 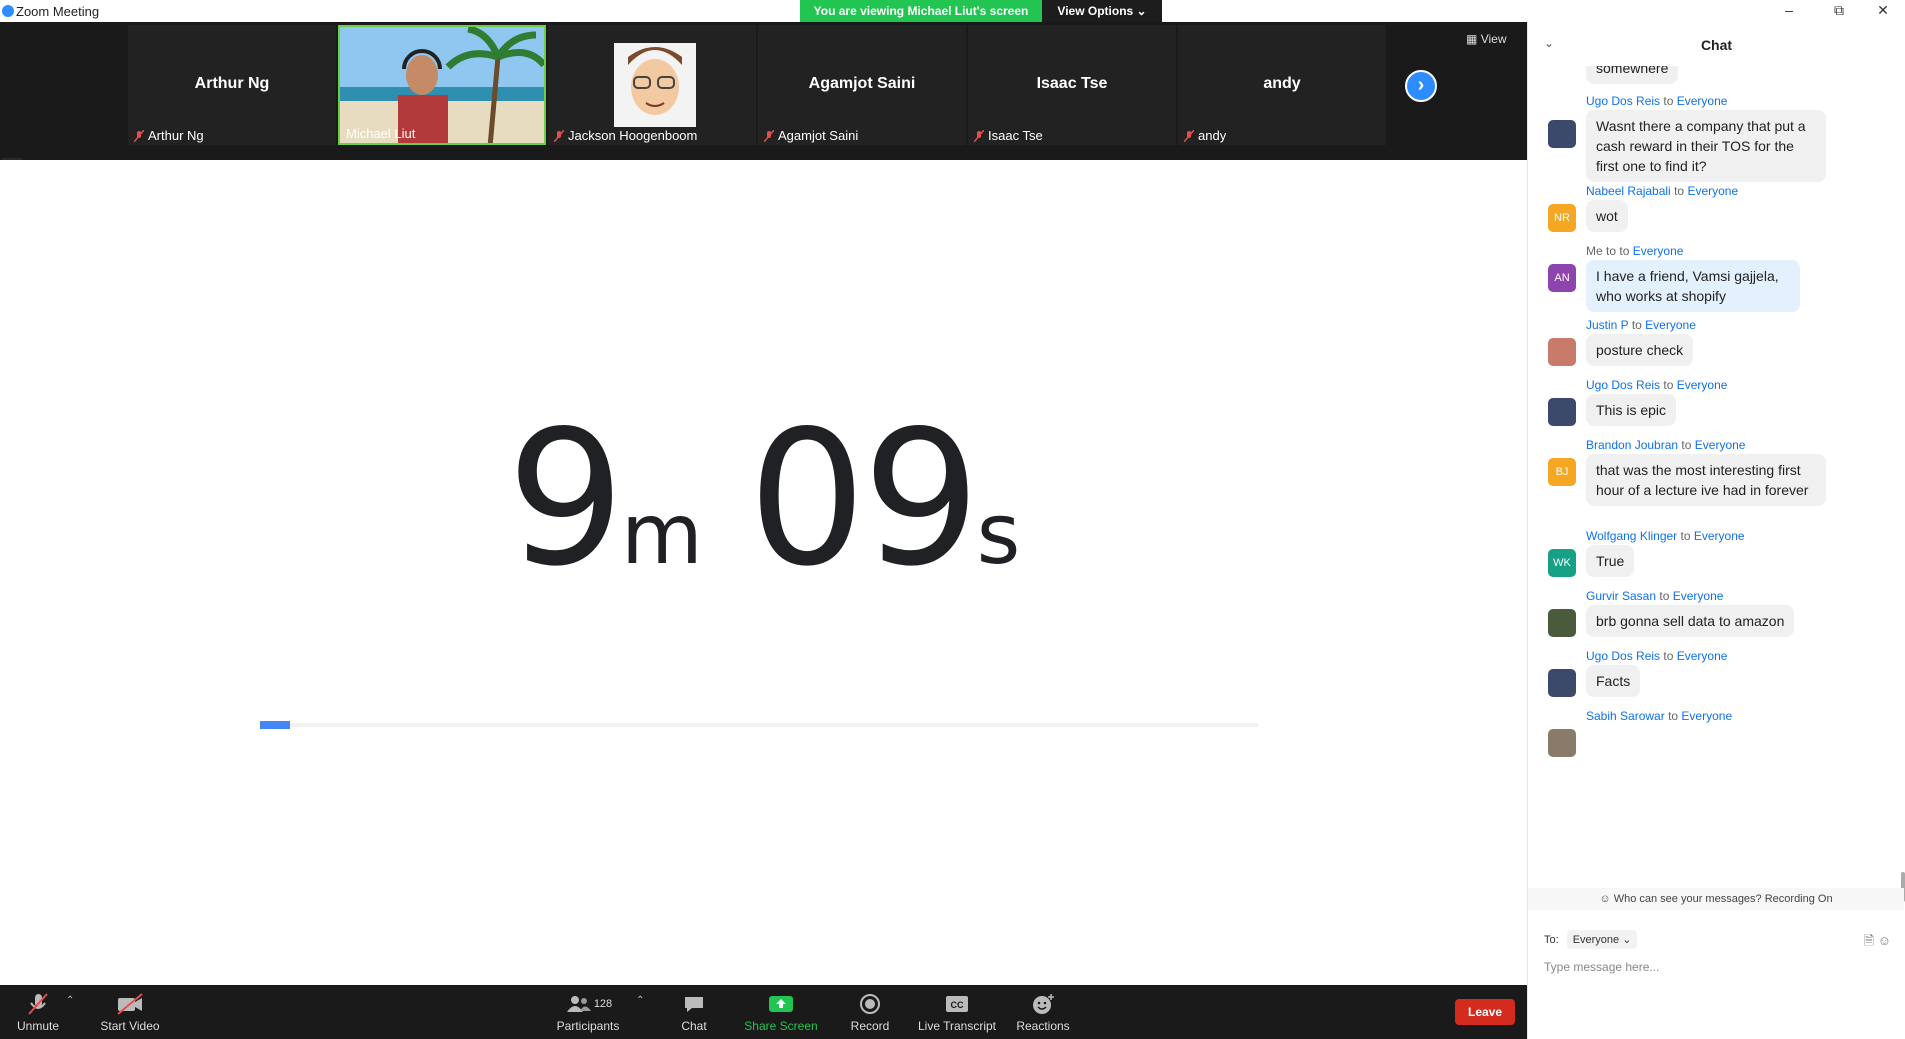 What do you see at coordinates (1708, 343) in the screenshot?
I see `chat-message: Justin P to Everyone posture check` at bounding box center [1708, 343].